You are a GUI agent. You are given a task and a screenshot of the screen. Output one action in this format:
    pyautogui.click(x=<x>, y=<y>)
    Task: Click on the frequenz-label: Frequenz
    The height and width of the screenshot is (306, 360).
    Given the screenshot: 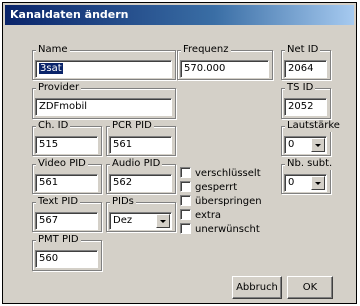 What is the action you would take?
    pyautogui.click(x=206, y=50)
    